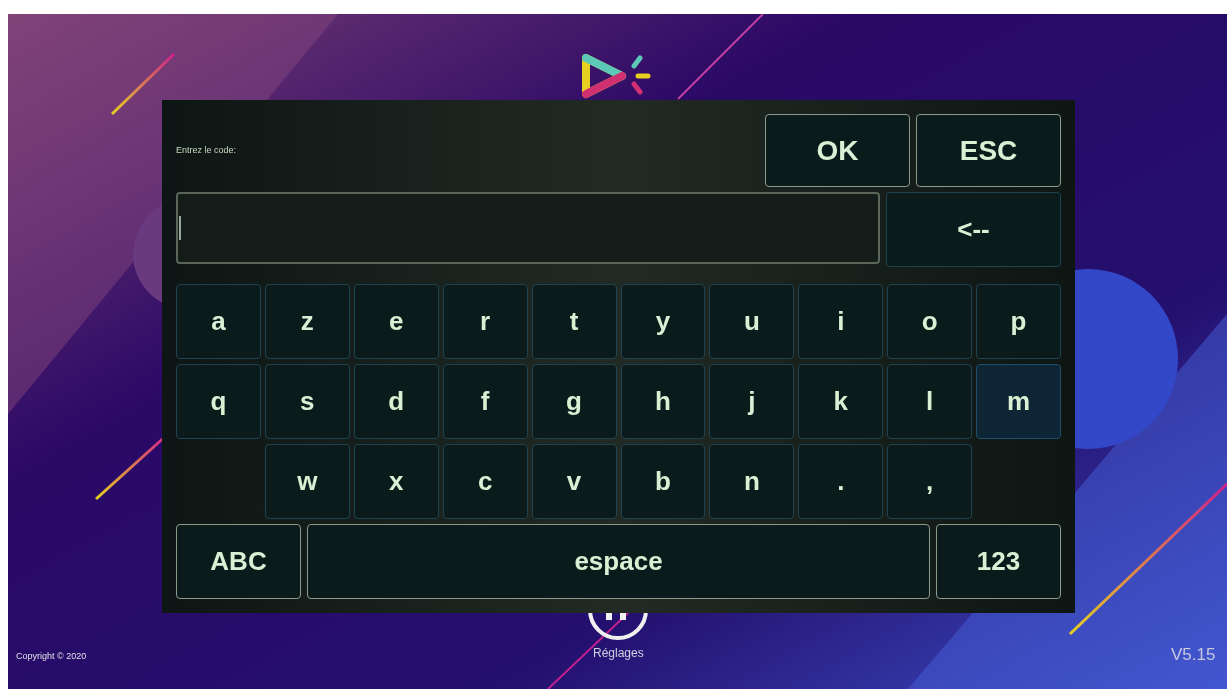  I want to click on keyboard-key: q, so click(218, 401).